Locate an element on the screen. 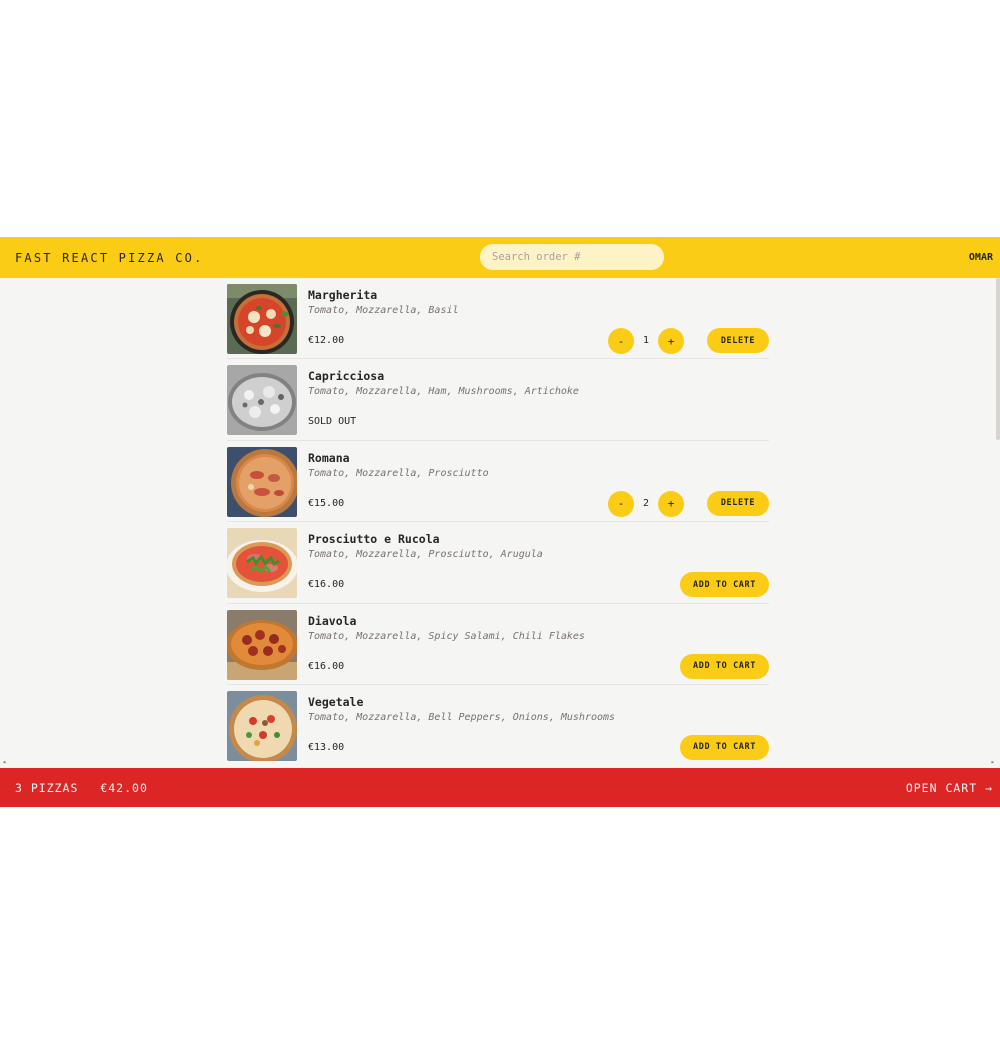  scroll-left-icon: ◂ is located at coordinates (4, 762).